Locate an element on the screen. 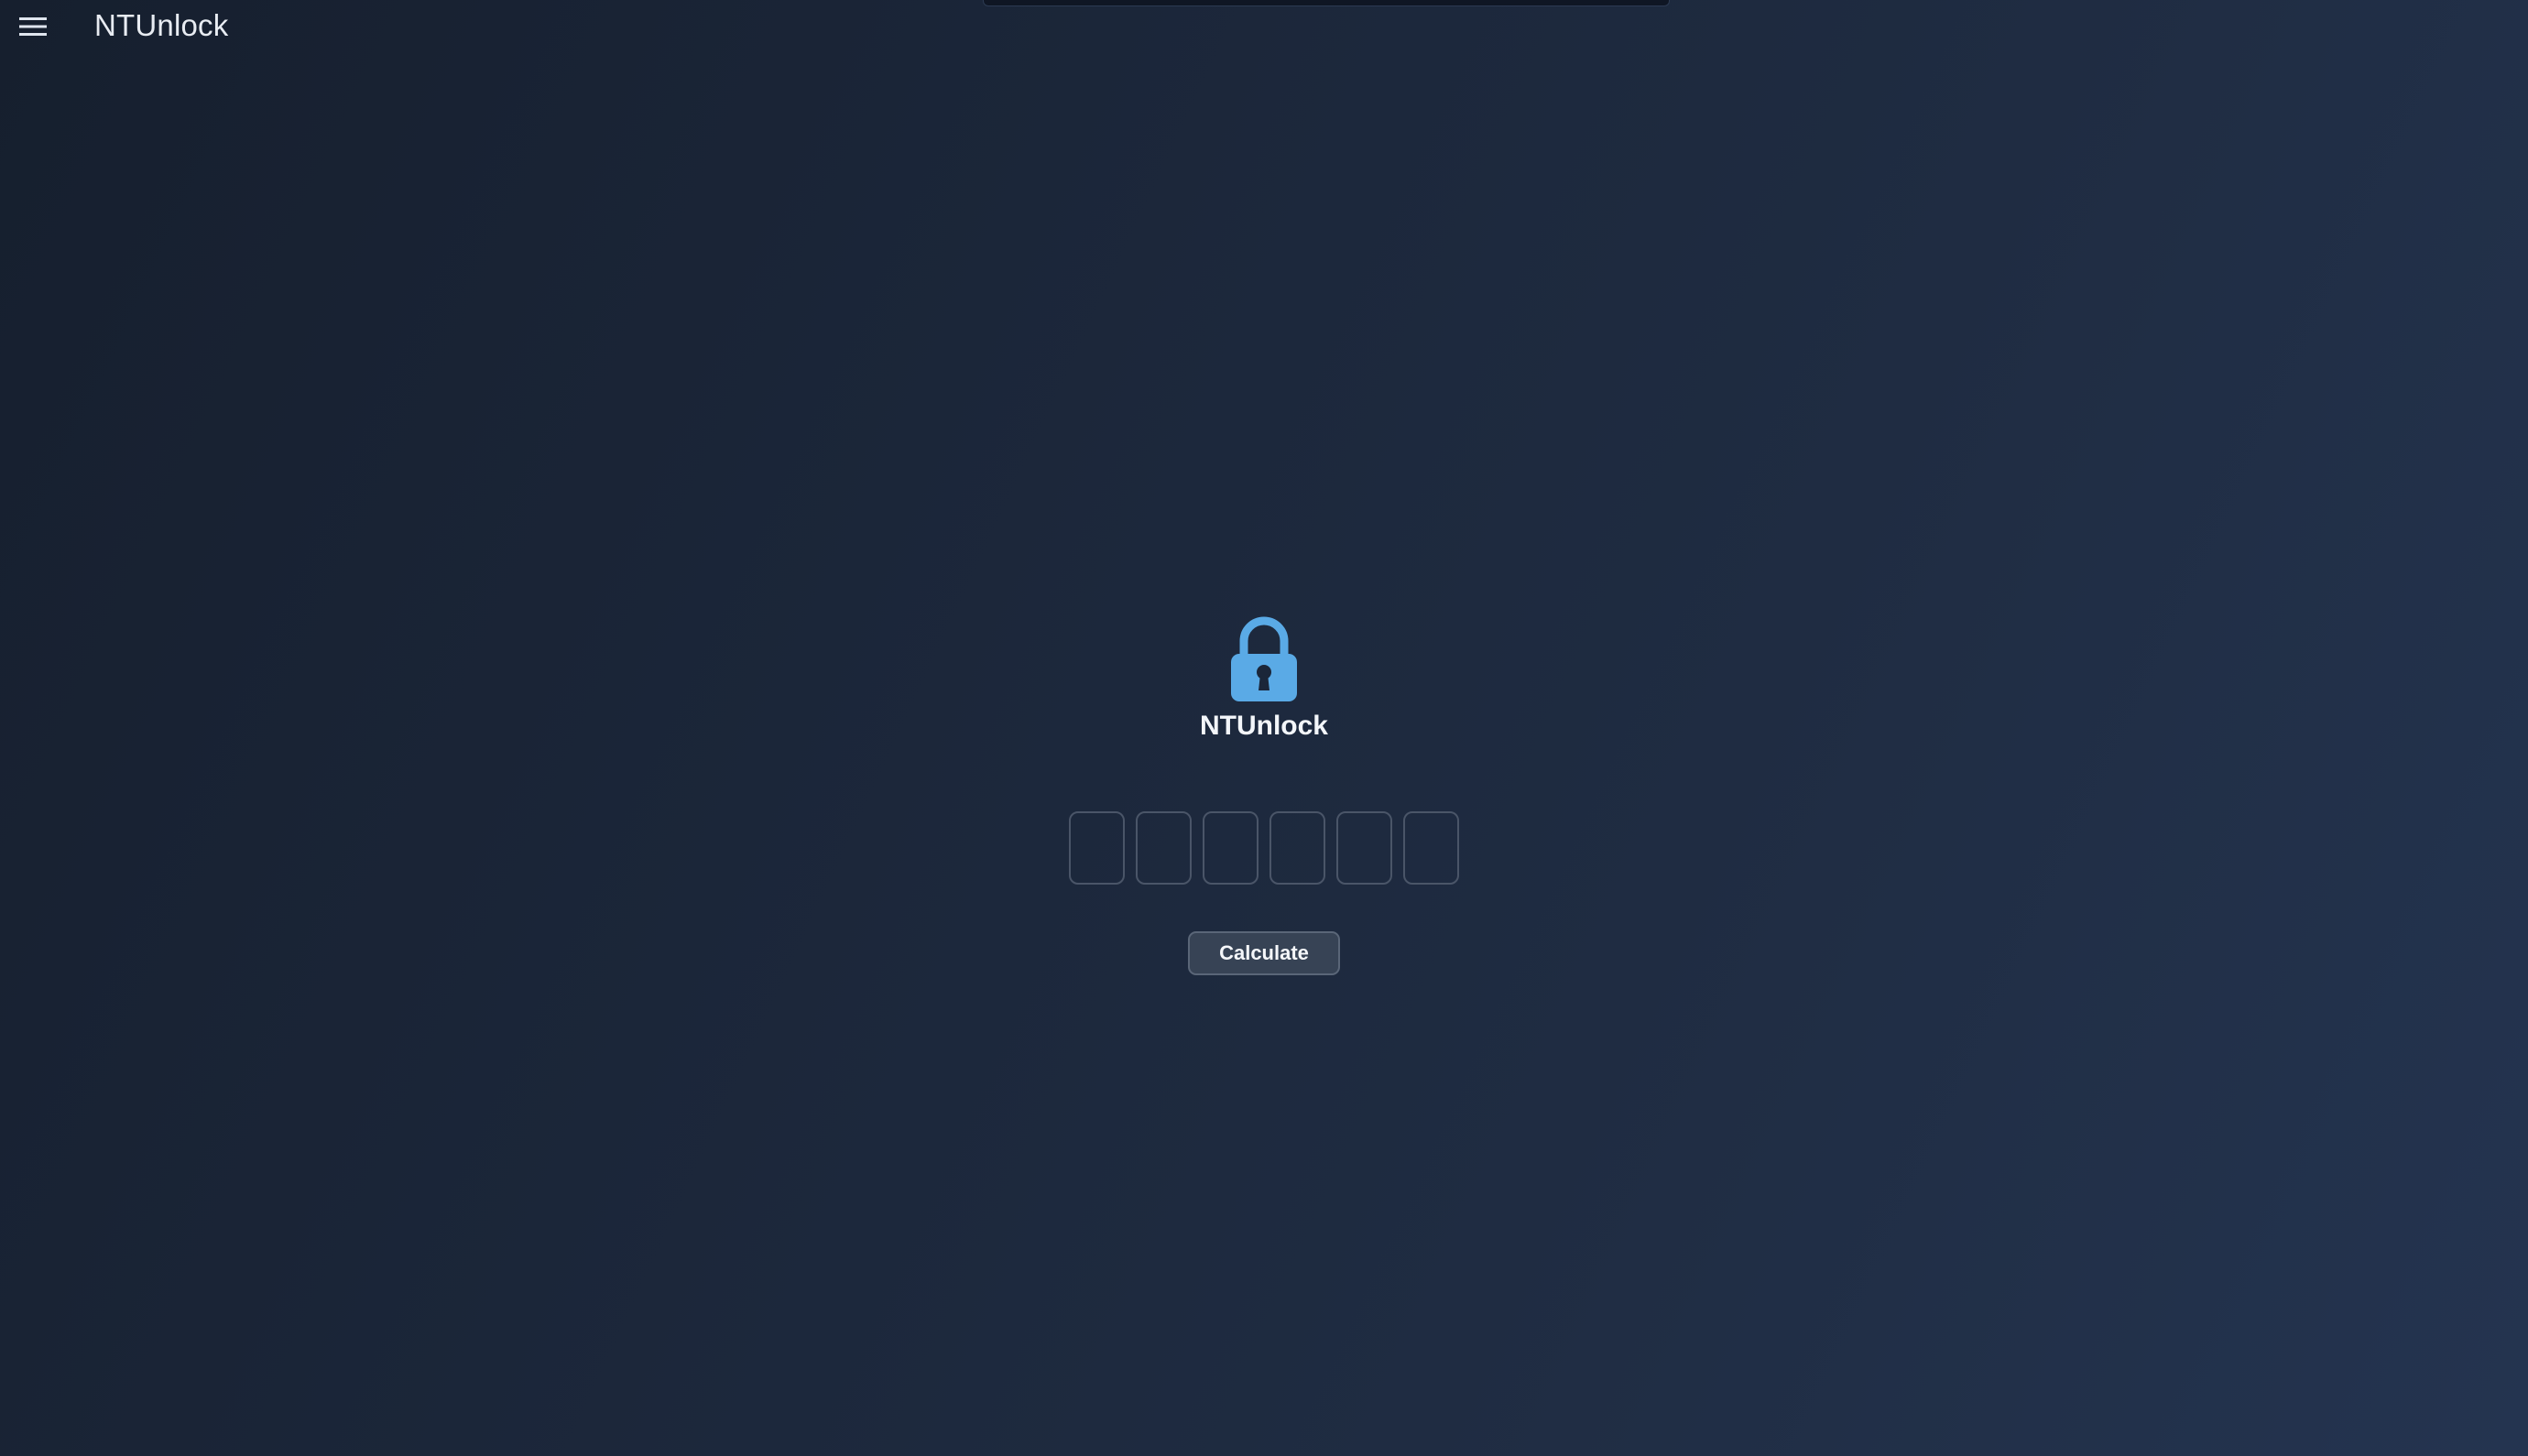 This screenshot has width=2528, height=1456. code-input-group is located at coordinates (1264, 848).